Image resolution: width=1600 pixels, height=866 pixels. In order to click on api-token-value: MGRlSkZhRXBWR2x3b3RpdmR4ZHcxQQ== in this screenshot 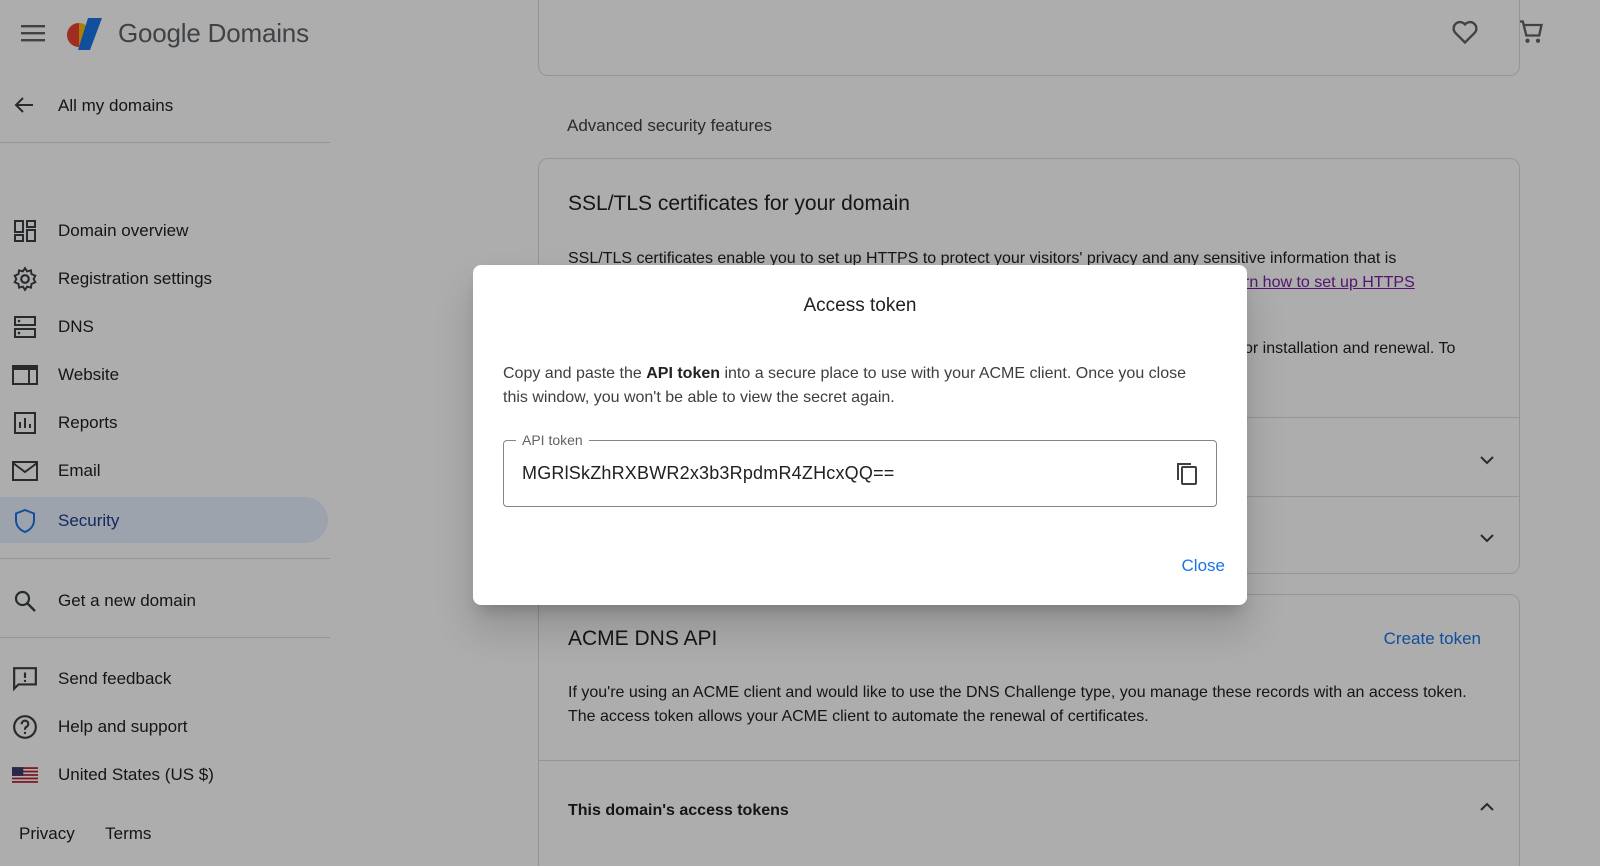, I will do `click(708, 473)`.